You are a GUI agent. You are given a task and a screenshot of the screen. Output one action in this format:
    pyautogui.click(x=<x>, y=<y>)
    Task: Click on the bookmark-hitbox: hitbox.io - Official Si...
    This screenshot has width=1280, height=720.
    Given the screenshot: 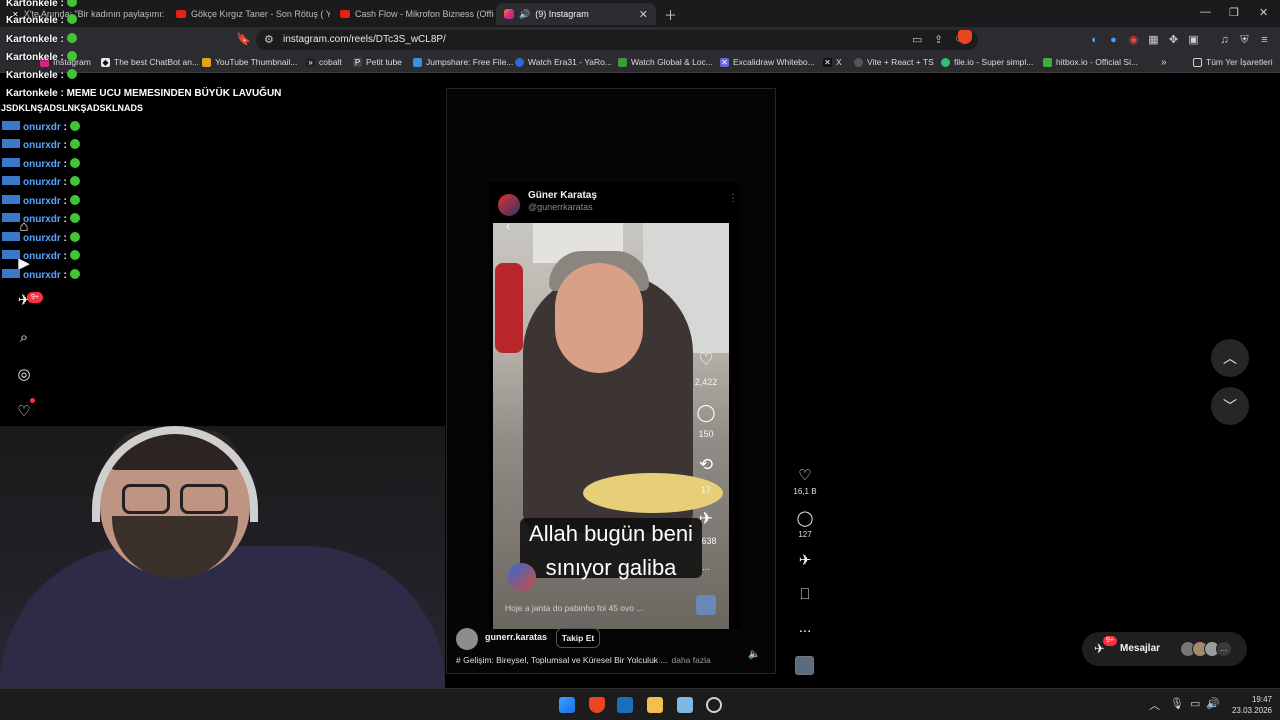 What is the action you would take?
    pyautogui.click(x=1090, y=62)
    